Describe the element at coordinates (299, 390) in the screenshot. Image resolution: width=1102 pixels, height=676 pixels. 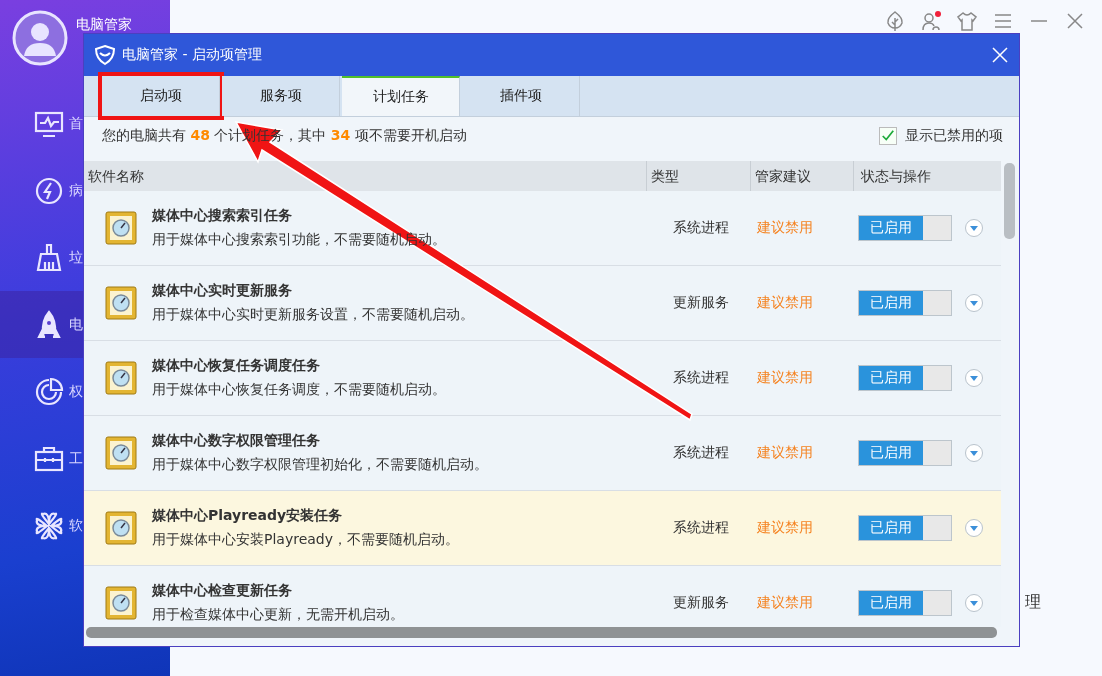
I see `task-description: 用于媒体中心恢复任务调度，不需要随机启动。` at that location.